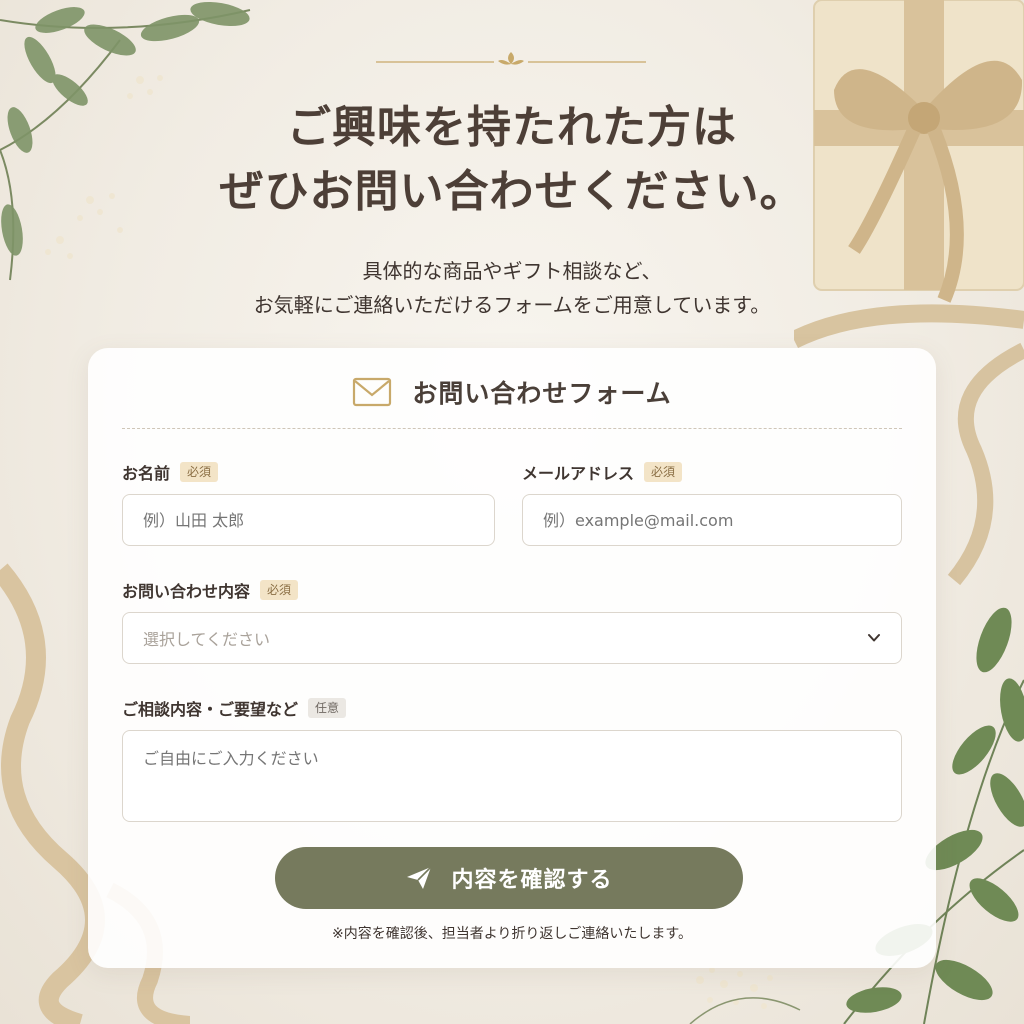  Describe the element at coordinates (512, 271) in the screenshot. I see `intro-line-1: 具体的な商品やギフト相談など、` at that location.